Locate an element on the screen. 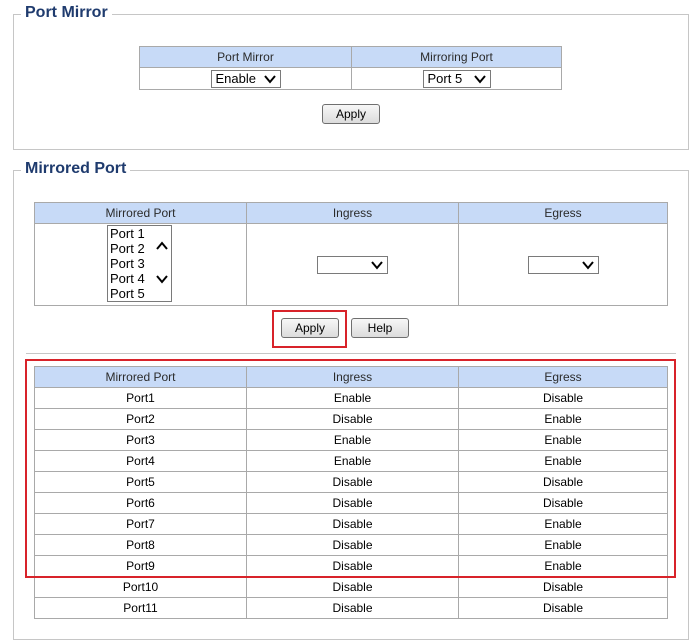 Image resolution: width=695 pixels, height=640 pixels. table-row: Port6 Disable Disable is located at coordinates (351, 503).